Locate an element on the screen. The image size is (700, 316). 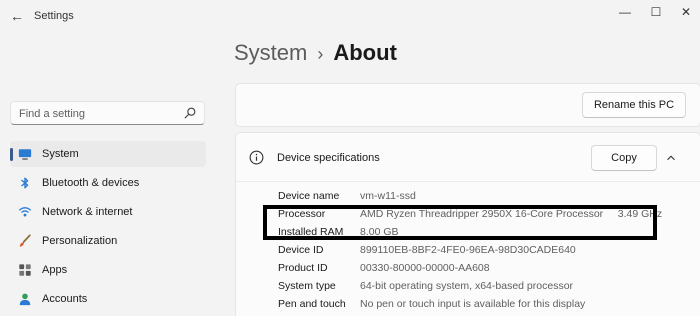
spec-row-device-name: Device name vm-w11-ssd is located at coordinates (488, 198).